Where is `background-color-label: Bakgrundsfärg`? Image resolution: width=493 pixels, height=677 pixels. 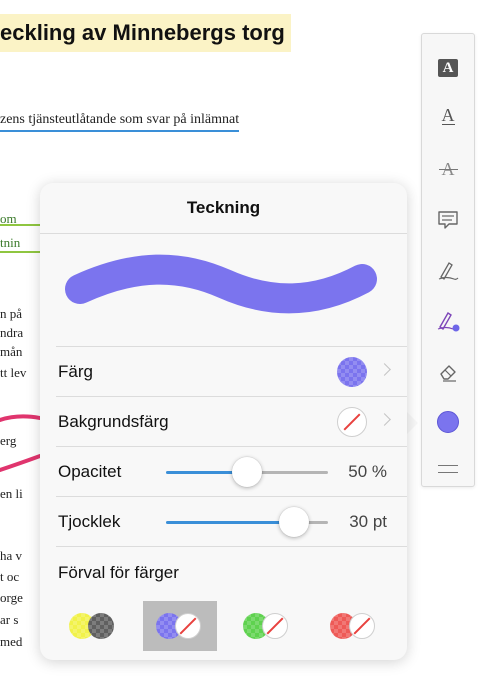
background-color-label: Bakgrundsfärg is located at coordinates (113, 421).